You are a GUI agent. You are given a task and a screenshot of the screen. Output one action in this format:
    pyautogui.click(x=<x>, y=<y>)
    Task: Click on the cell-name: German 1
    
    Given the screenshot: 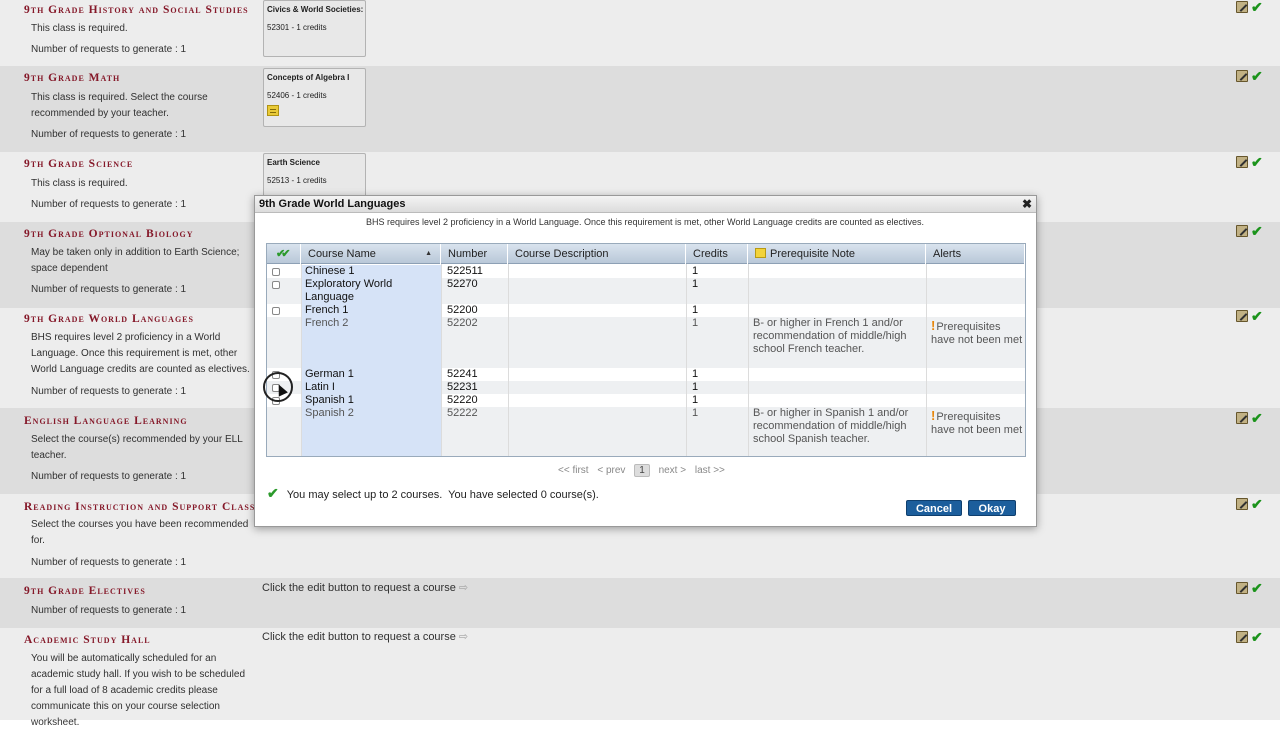 What is the action you would take?
    pyautogui.click(x=371, y=374)
    